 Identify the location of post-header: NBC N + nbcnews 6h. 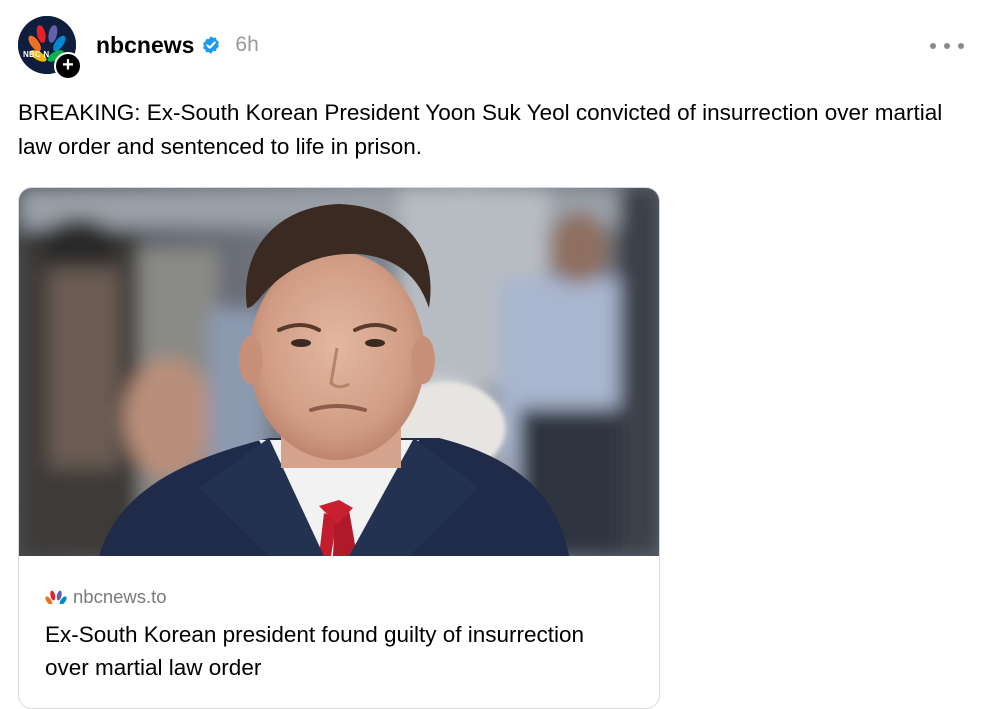
(495, 48).